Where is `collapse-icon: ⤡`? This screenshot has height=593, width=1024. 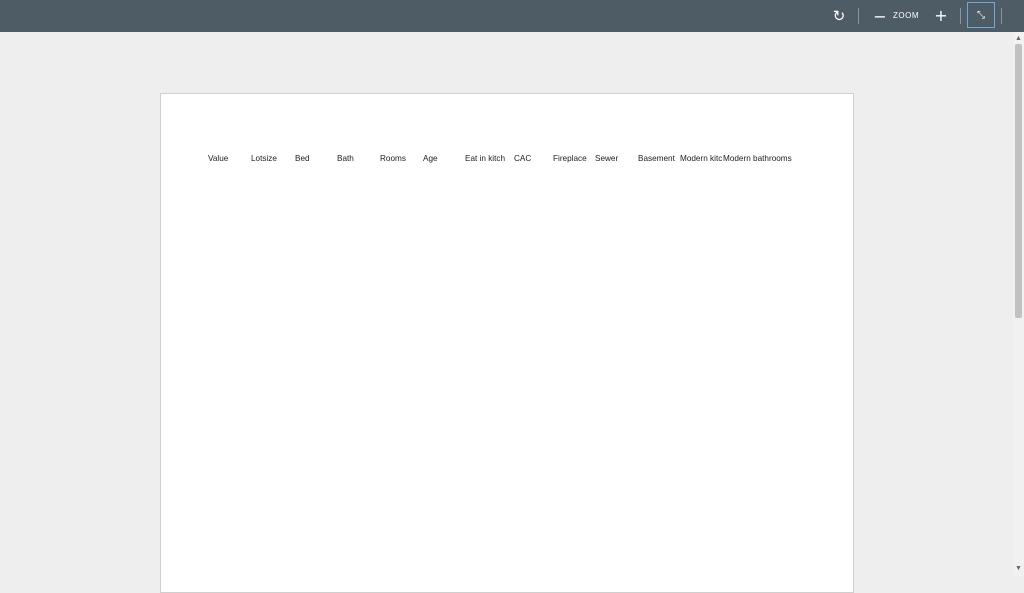
collapse-icon: ⤡ is located at coordinates (981, 15).